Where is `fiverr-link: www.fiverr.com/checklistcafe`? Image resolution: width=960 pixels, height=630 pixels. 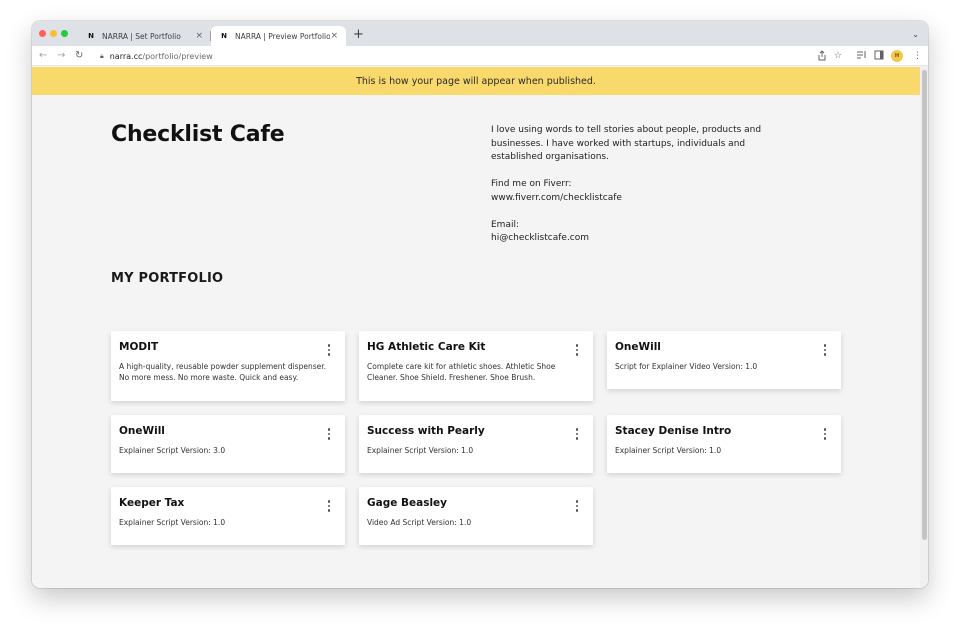
fiverr-link: www.fiverr.com/checklistcafe is located at coordinates (556, 198).